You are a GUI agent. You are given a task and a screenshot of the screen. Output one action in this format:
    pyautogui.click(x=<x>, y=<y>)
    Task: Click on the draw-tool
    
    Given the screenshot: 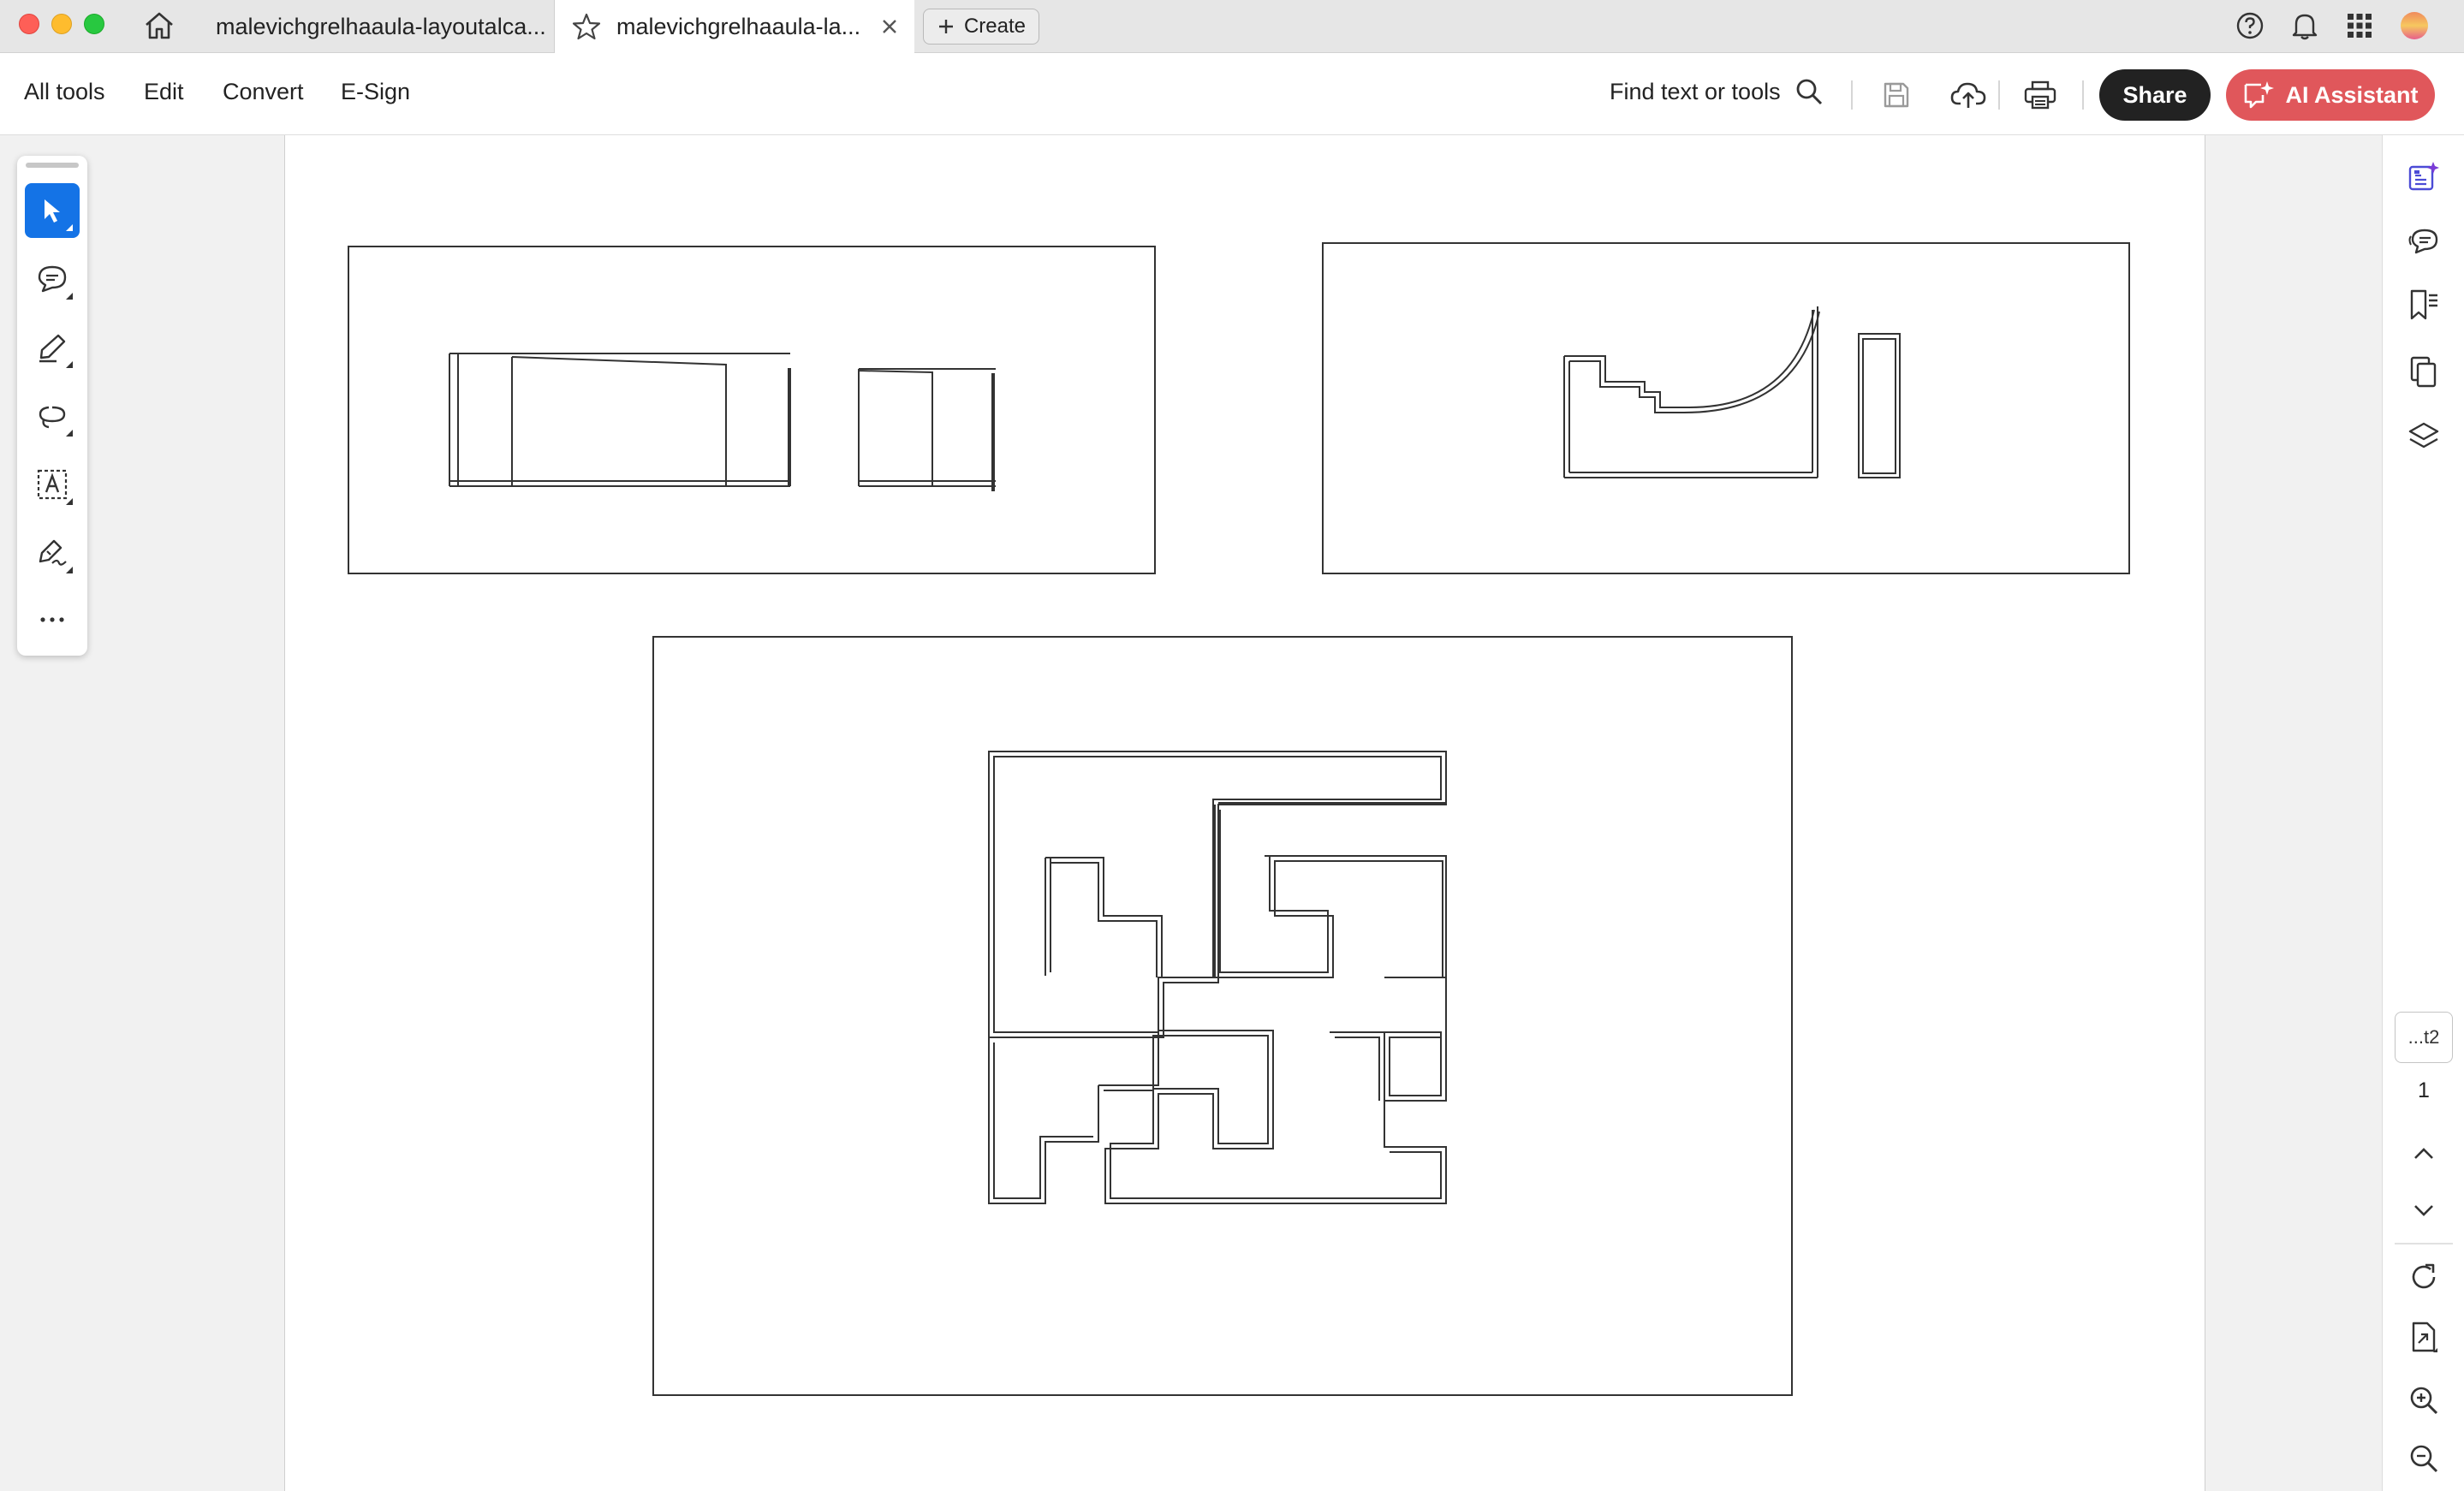 What is the action you would take?
    pyautogui.click(x=52, y=416)
    